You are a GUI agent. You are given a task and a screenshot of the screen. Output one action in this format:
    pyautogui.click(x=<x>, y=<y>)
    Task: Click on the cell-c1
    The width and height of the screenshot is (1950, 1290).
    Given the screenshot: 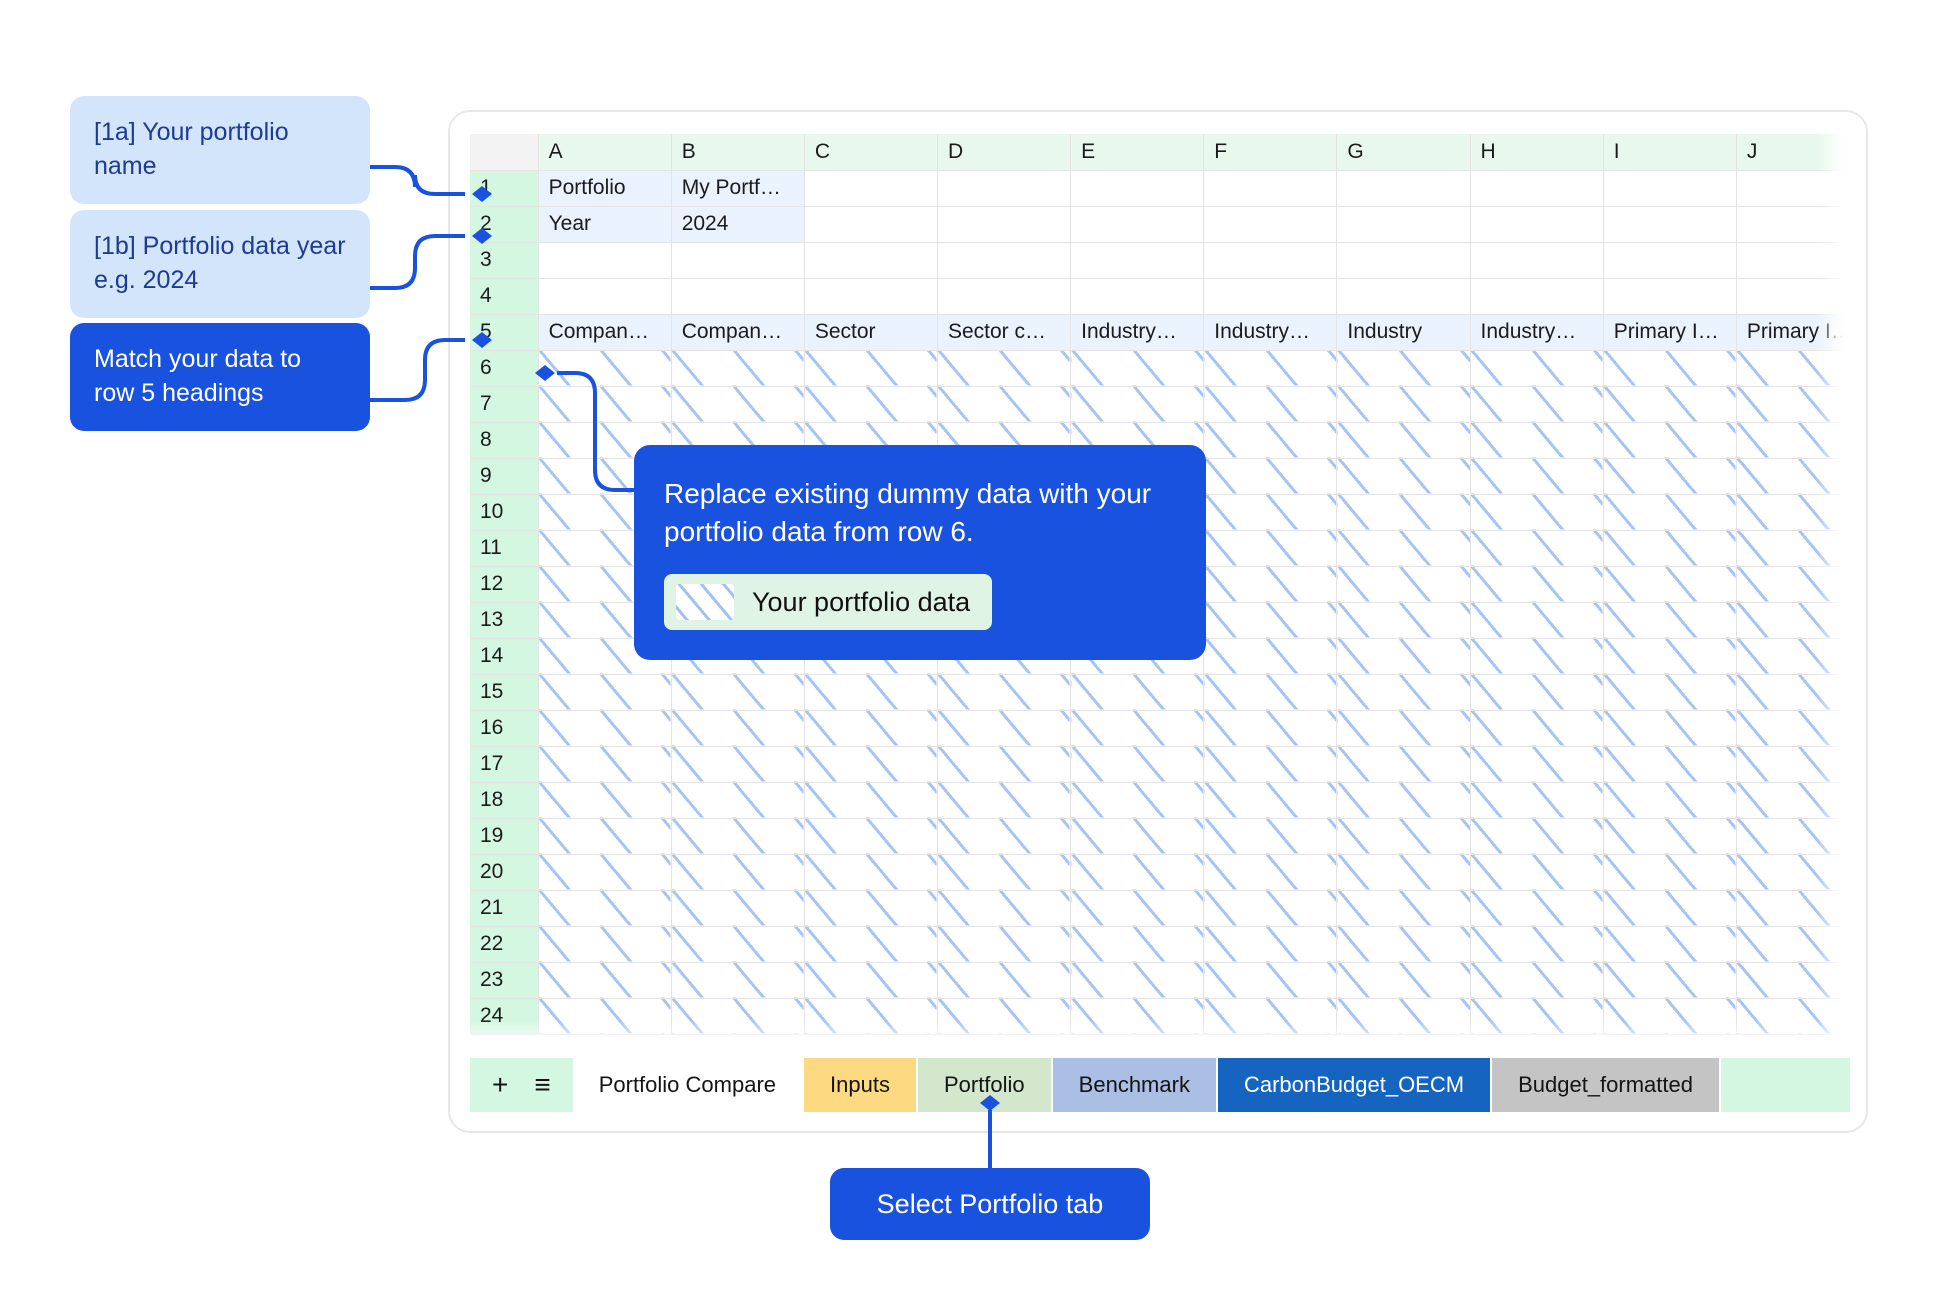 What is the action you would take?
    pyautogui.click(x=871, y=188)
    